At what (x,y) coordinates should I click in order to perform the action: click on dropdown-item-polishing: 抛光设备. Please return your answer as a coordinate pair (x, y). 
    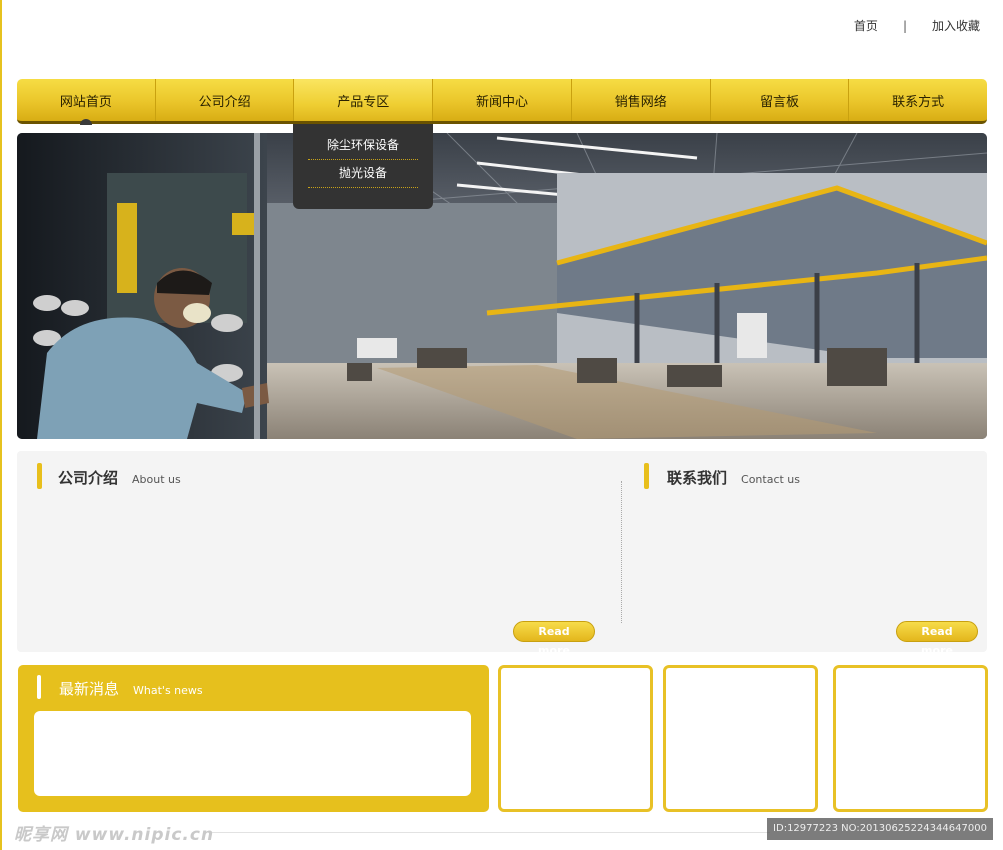
    Looking at the image, I should click on (363, 174).